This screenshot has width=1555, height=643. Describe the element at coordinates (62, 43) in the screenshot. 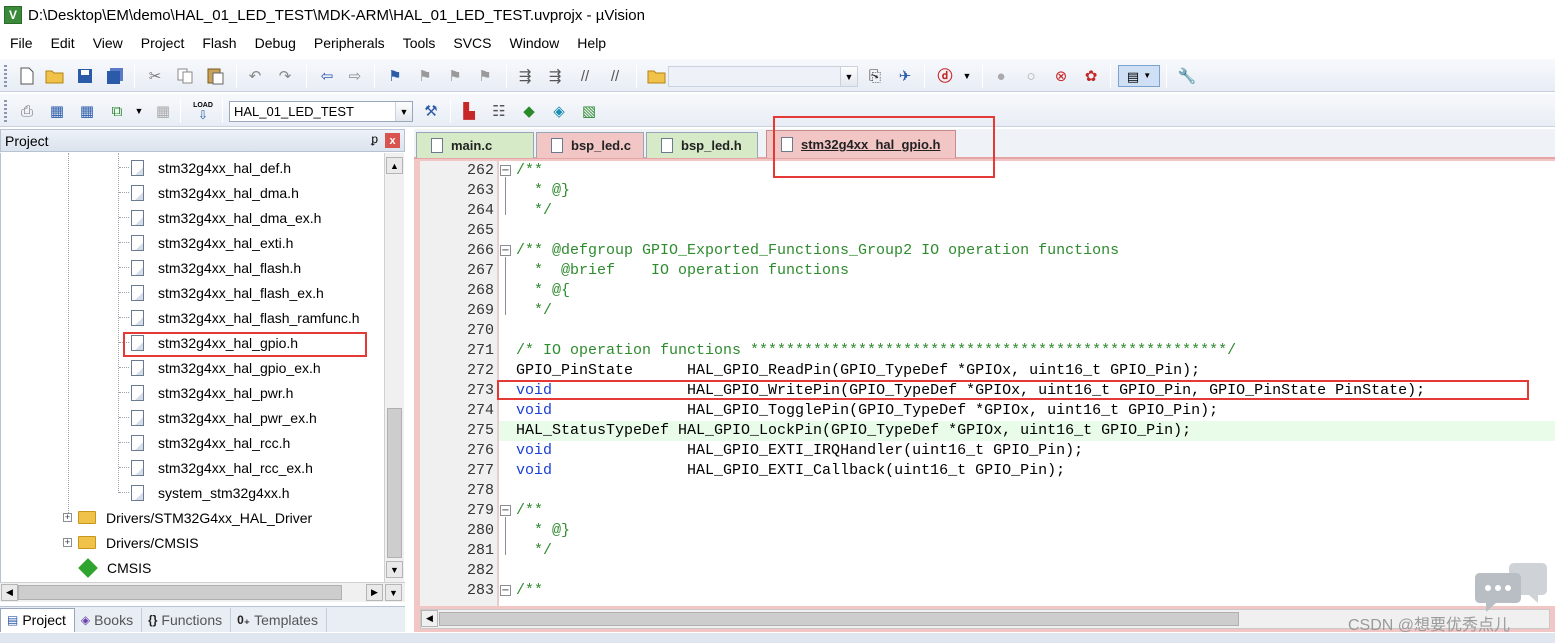

I see `menu-edit: Edit` at that location.